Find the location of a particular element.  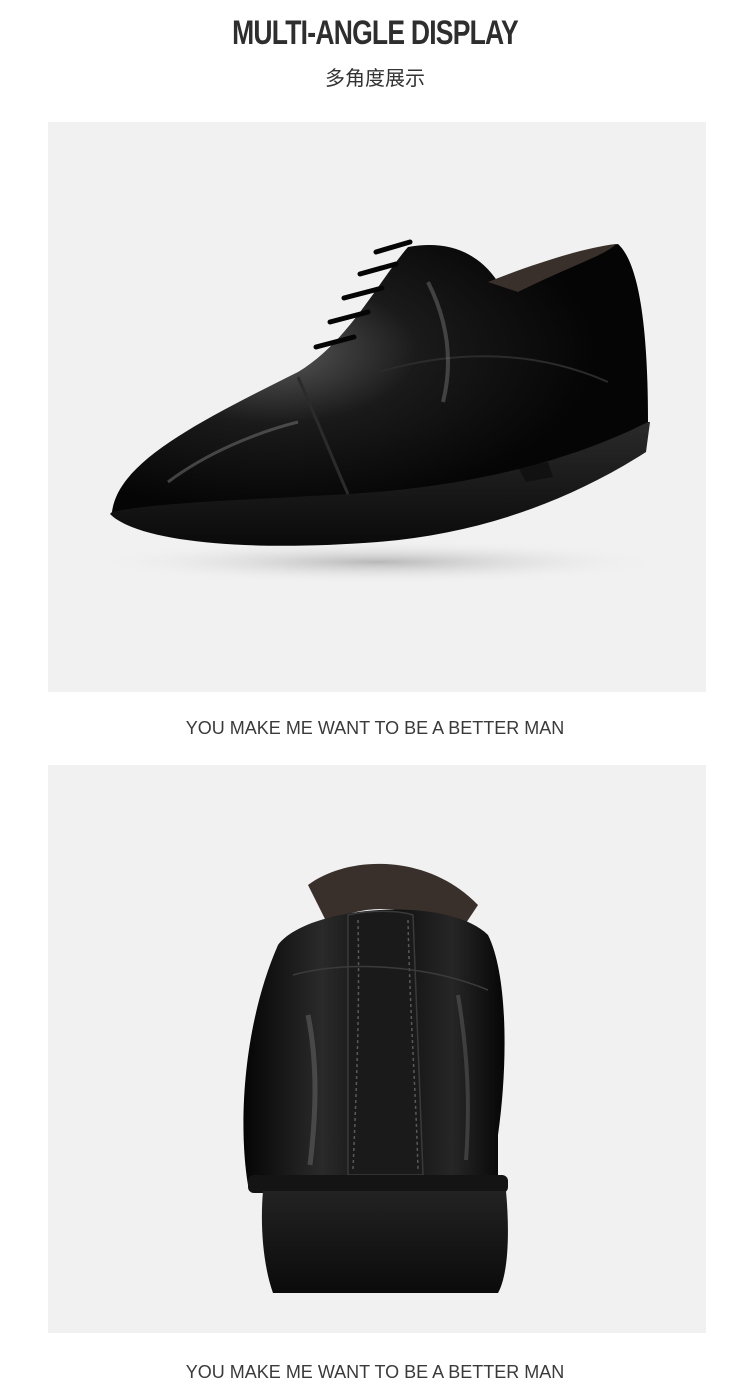

shoe-back-illustration is located at coordinates (375, 1078).